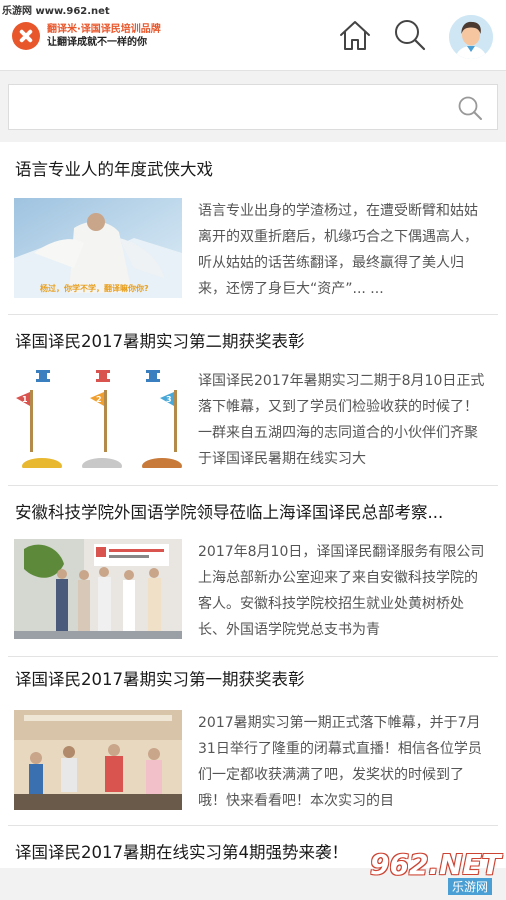  What do you see at coordinates (469, 886) in the screenshot?
I see `watermark-sub: 乐游网` at bounding box center [469, 886].